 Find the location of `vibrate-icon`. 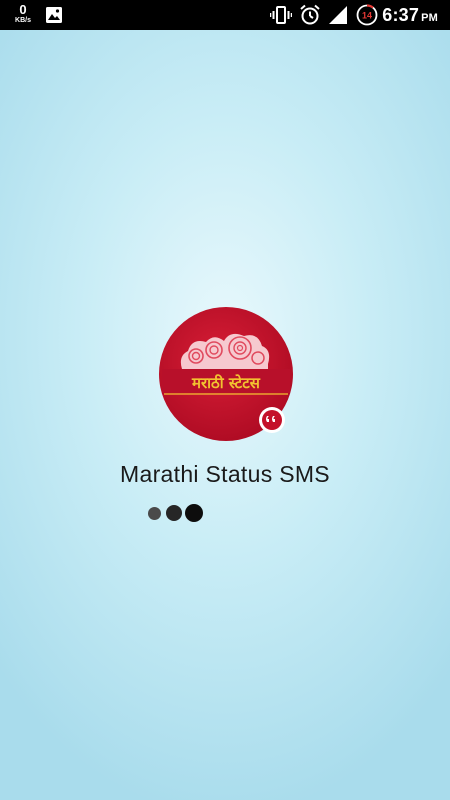

vibrate-icon is located at coordinates (281, 17).